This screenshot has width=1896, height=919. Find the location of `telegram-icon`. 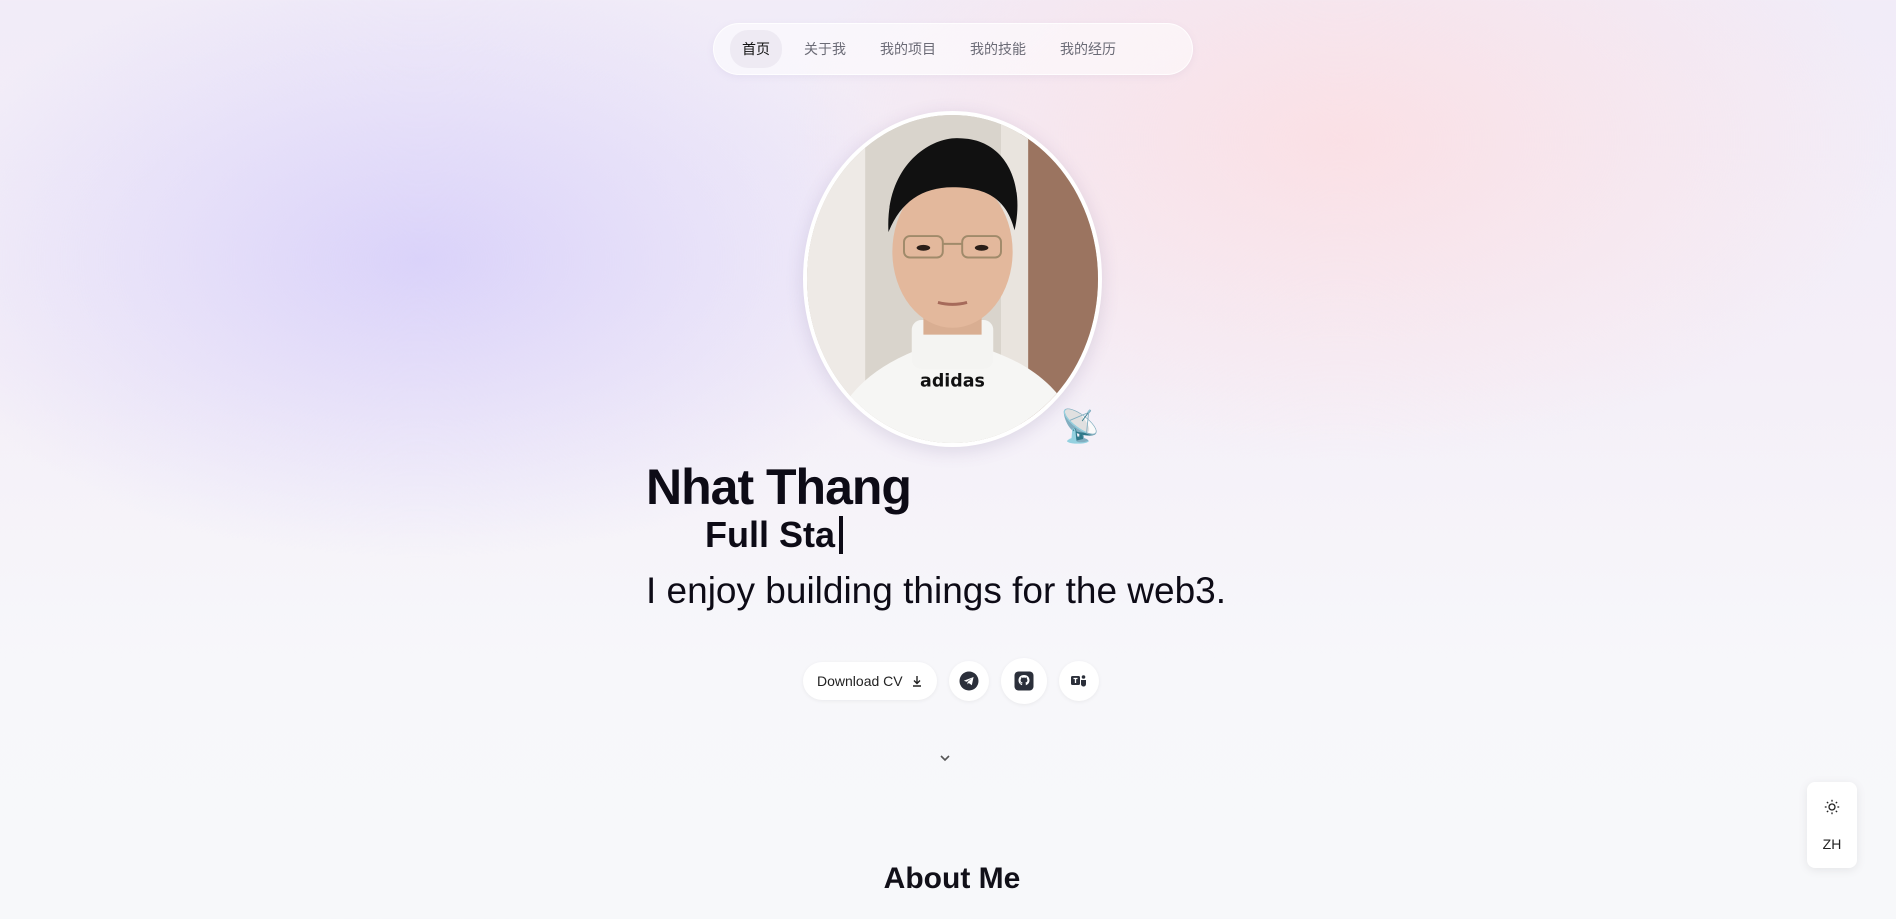

telegram-icon is located at coordinates (969, 681).